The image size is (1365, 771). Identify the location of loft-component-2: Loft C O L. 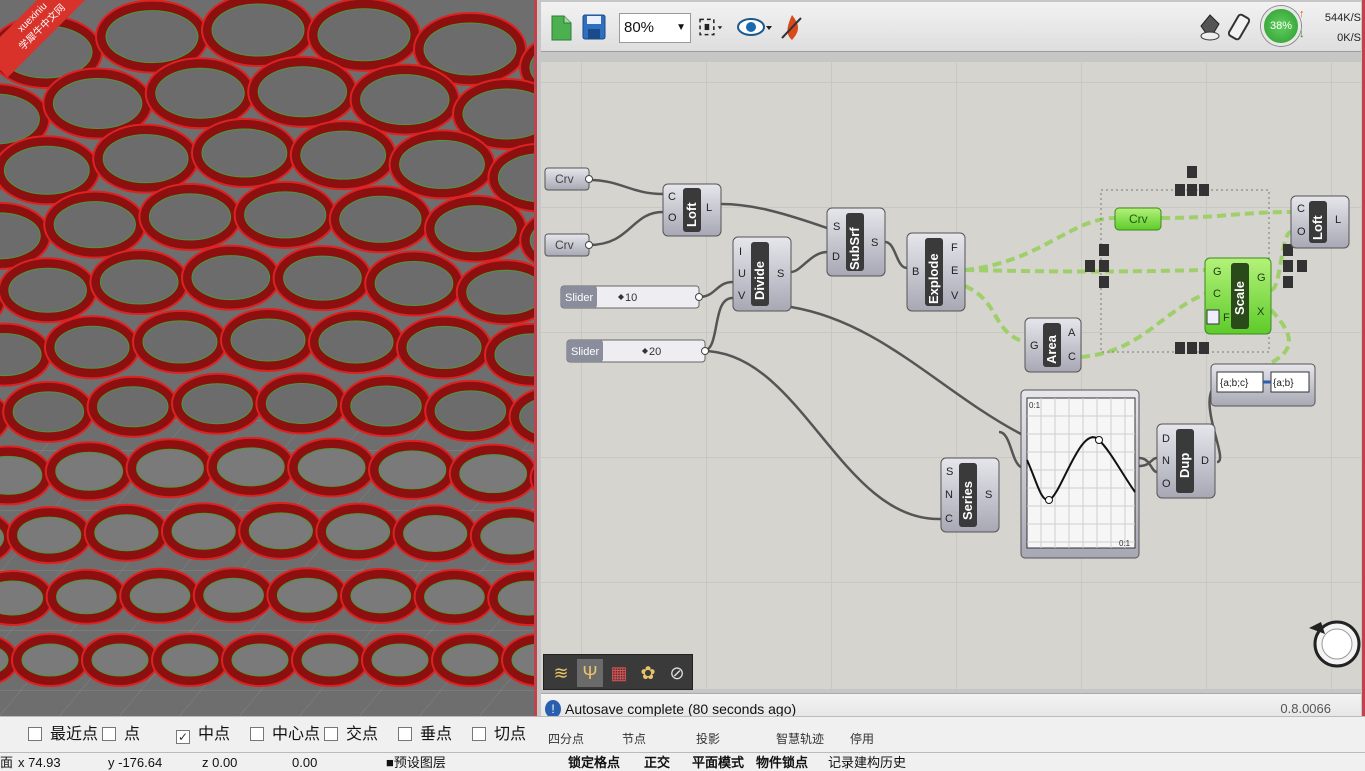
(1320, 222).